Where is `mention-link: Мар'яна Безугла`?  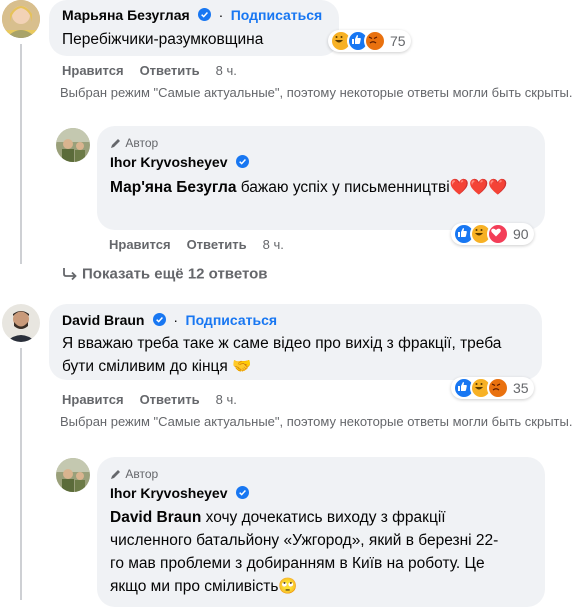
mention-link: Мар'яна Безугла is located at coordinates (173, 187).